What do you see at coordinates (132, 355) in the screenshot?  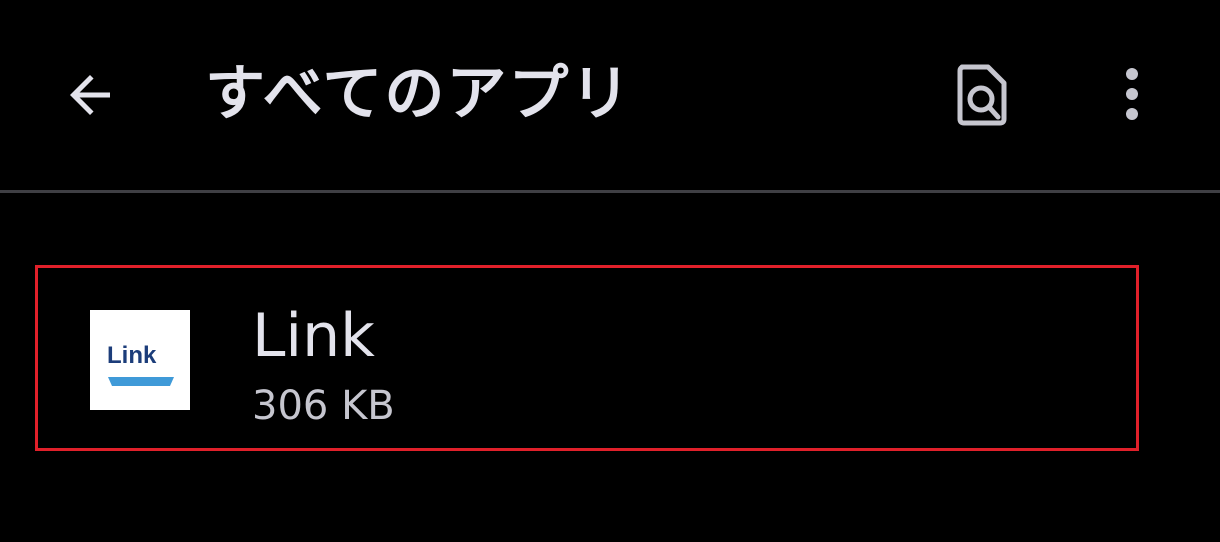 I see `app-icon-text: Link` at bounding box center [132, 355].